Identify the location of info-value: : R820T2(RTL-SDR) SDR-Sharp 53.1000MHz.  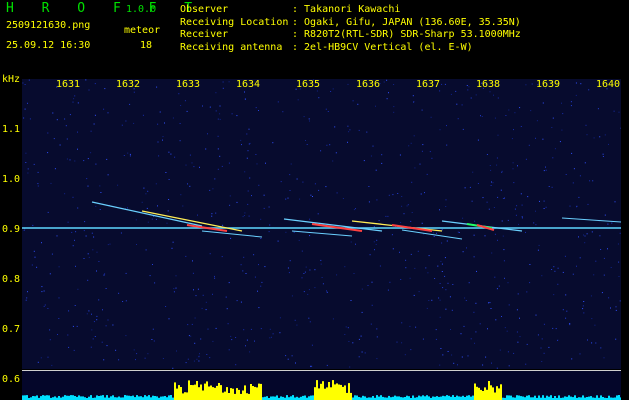
(406, 34).